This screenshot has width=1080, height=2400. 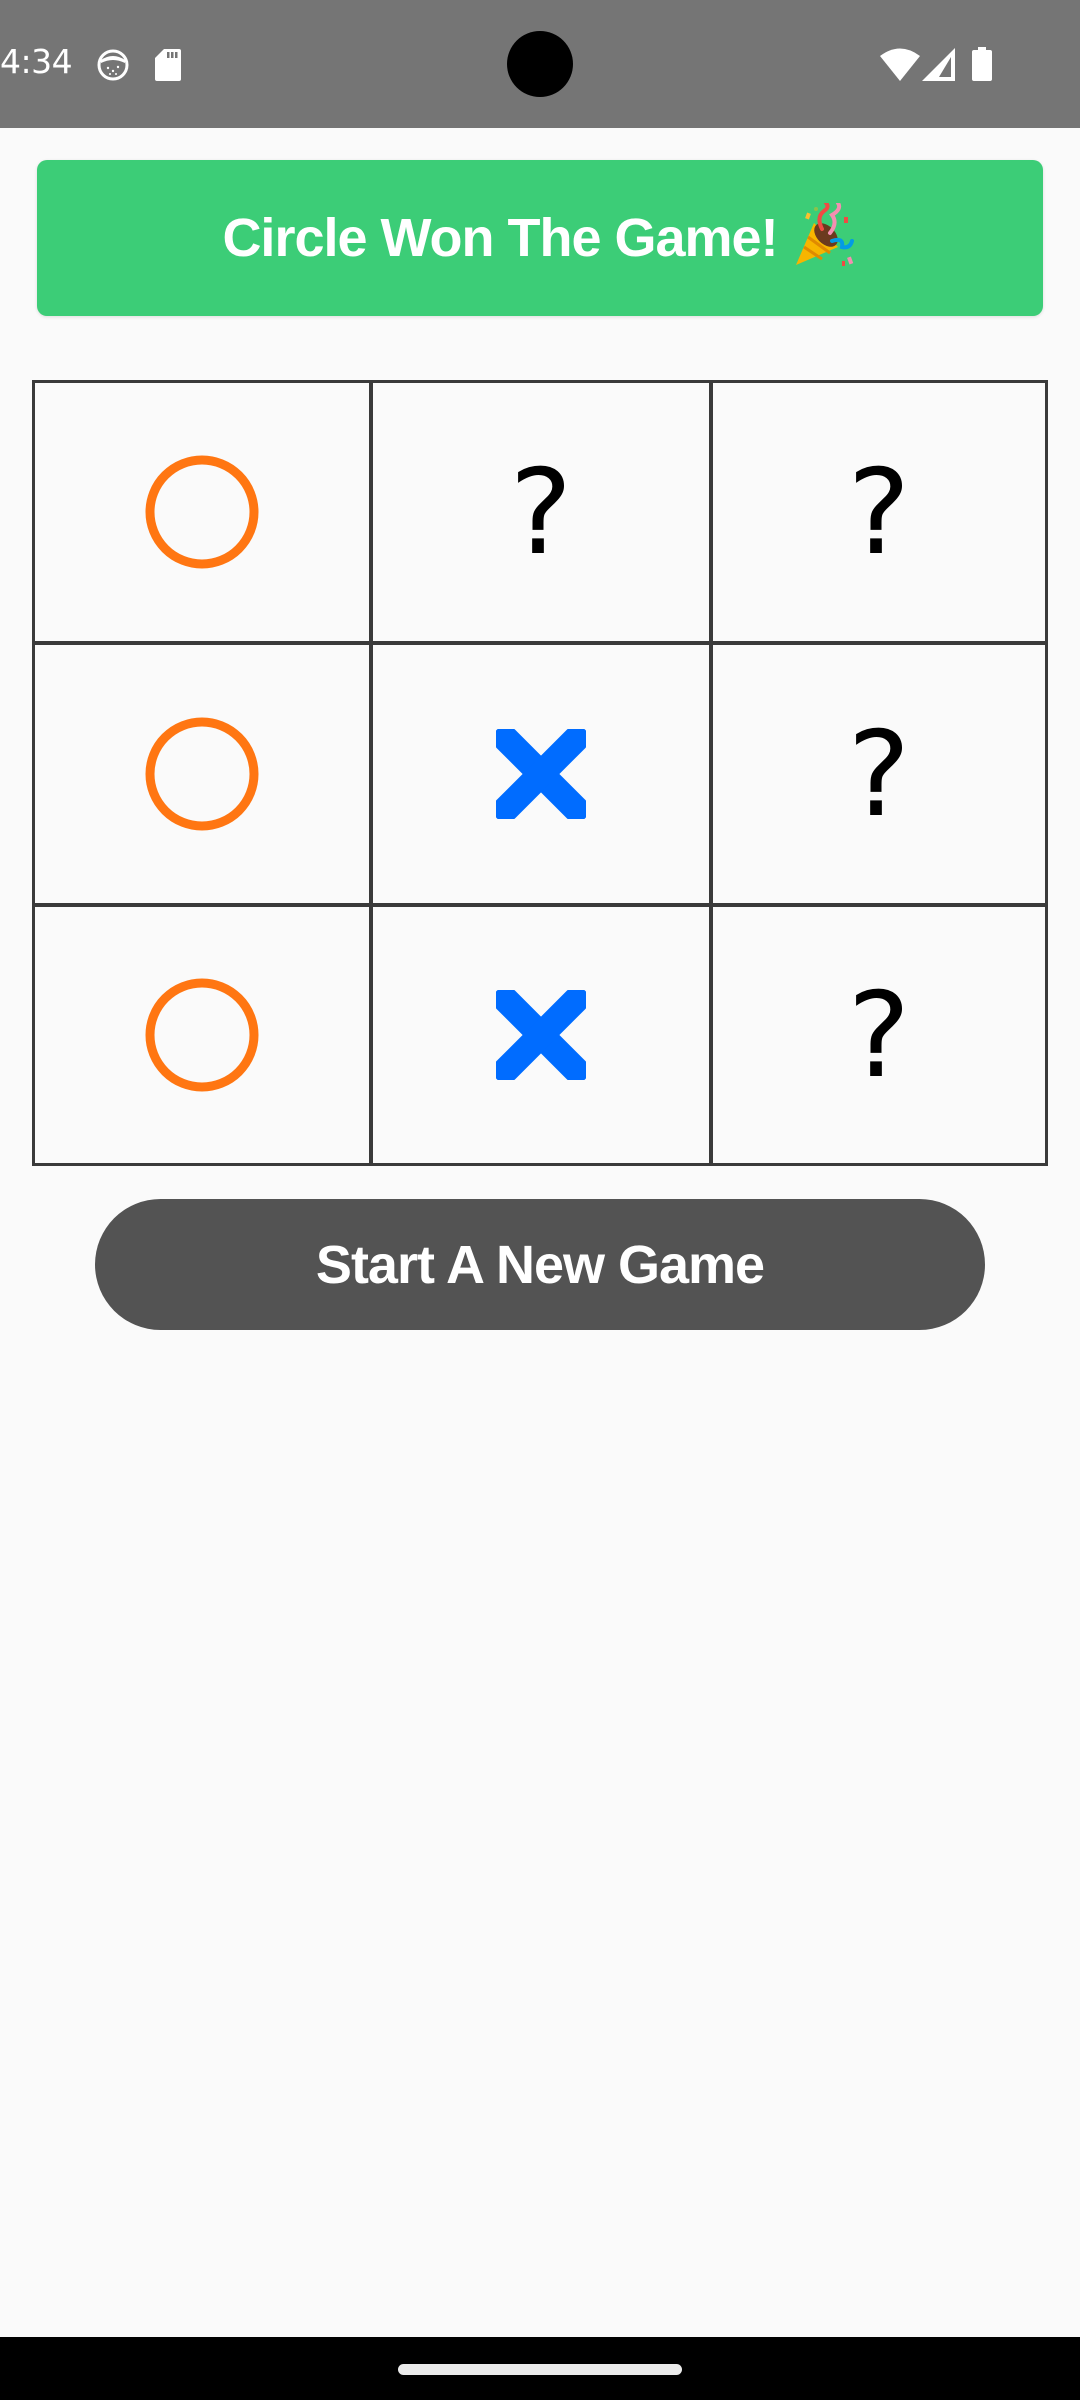 I want to click on board-cell-r3-c3: ?, so click(x=879, y=1035).